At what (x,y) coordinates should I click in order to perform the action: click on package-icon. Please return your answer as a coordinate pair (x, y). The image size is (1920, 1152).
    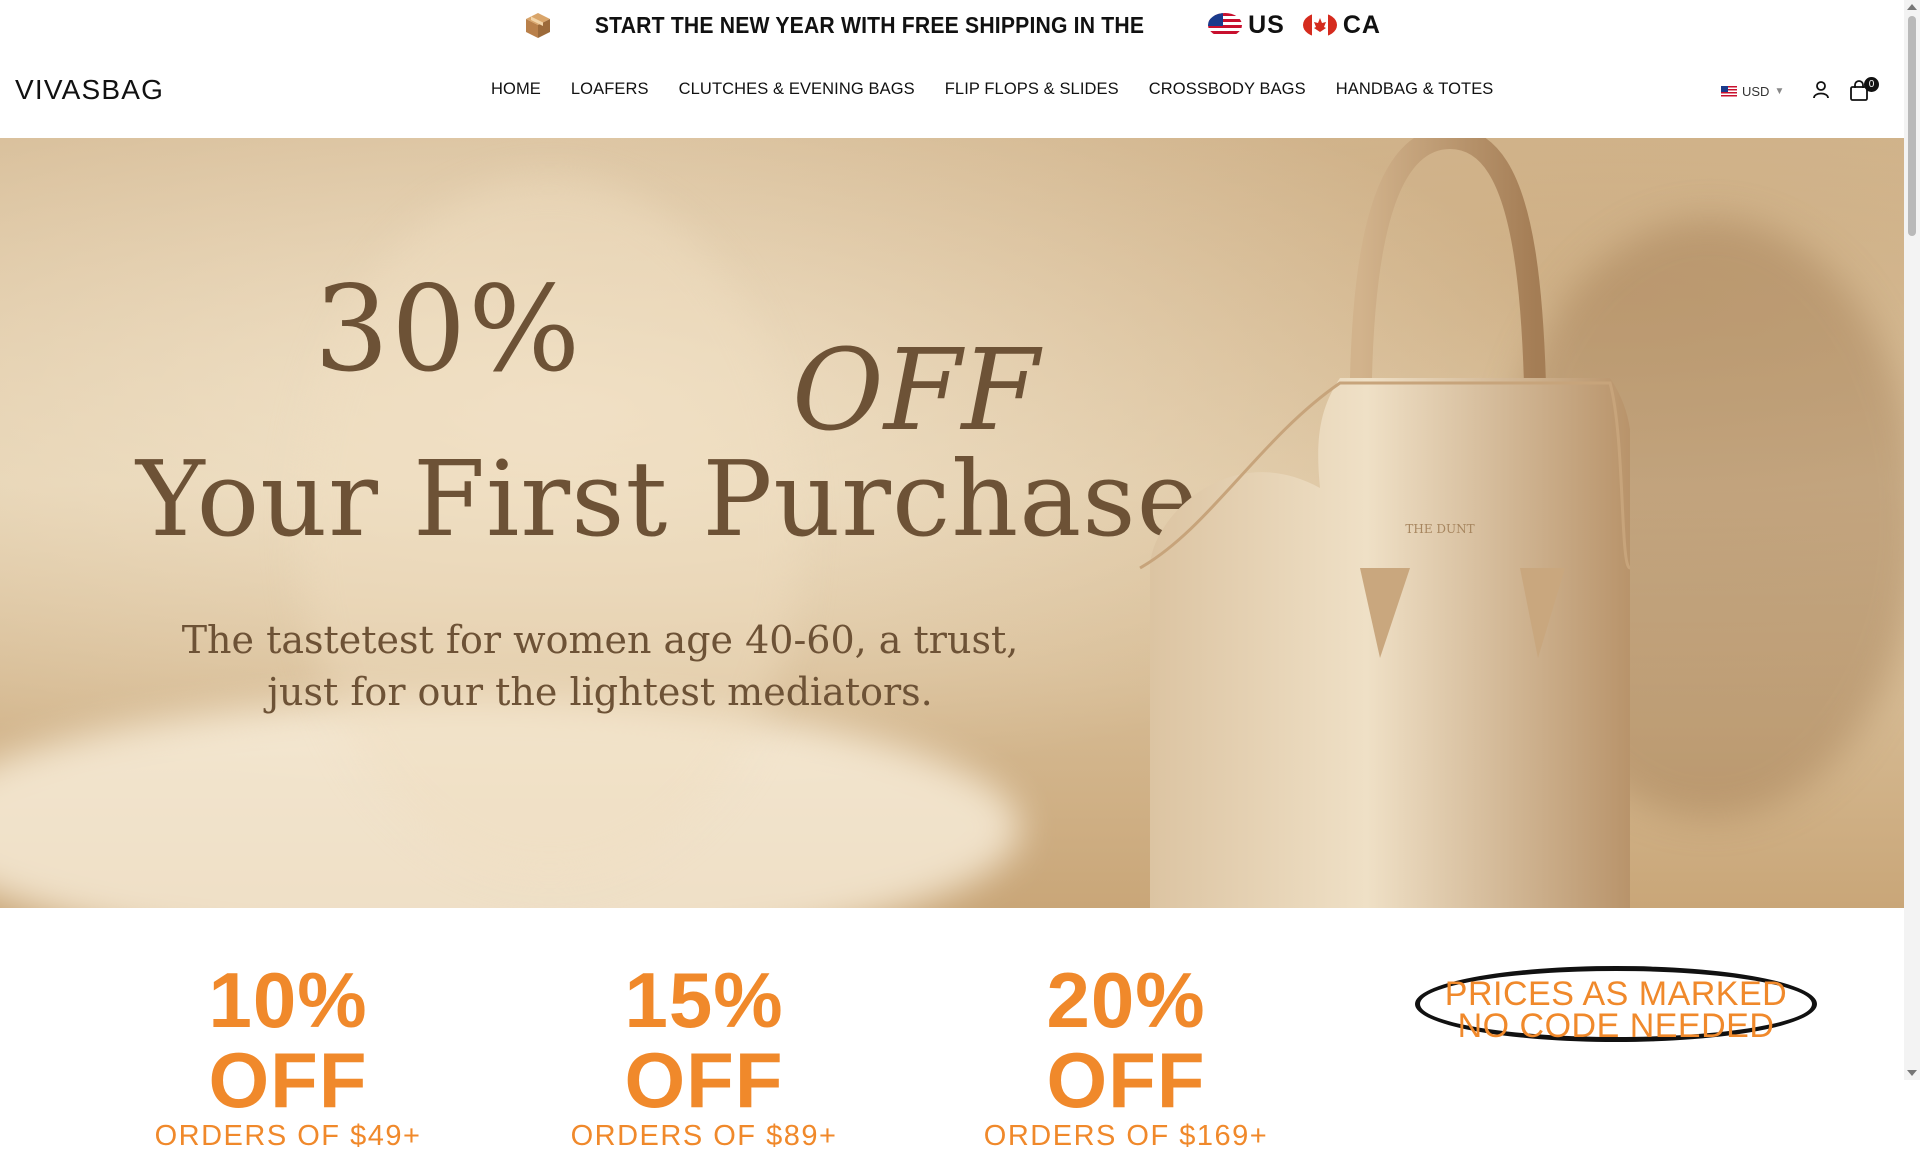
    Looking at the image, I should click on (538, 25).